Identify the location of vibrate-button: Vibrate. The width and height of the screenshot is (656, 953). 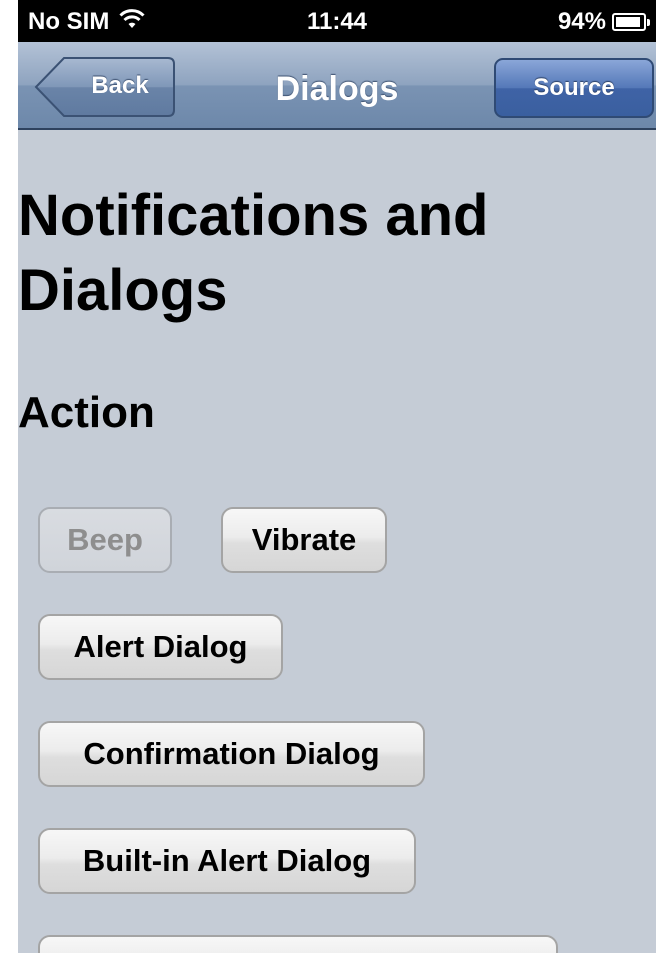
(304, 540).